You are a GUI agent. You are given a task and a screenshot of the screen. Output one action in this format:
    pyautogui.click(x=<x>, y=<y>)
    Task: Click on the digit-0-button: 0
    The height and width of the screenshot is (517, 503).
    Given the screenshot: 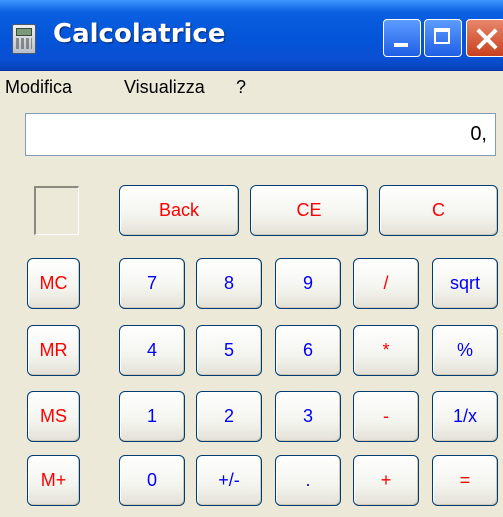 What is the action you would take?
    pyautogui.click(x=152, y=480)
    